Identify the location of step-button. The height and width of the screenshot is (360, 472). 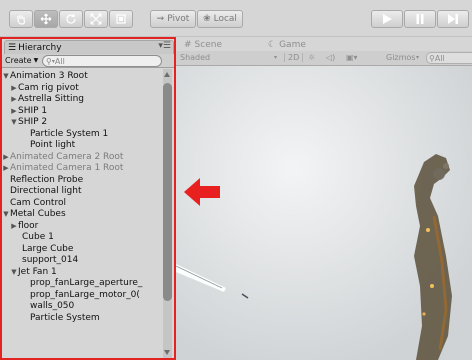
(453, 19).